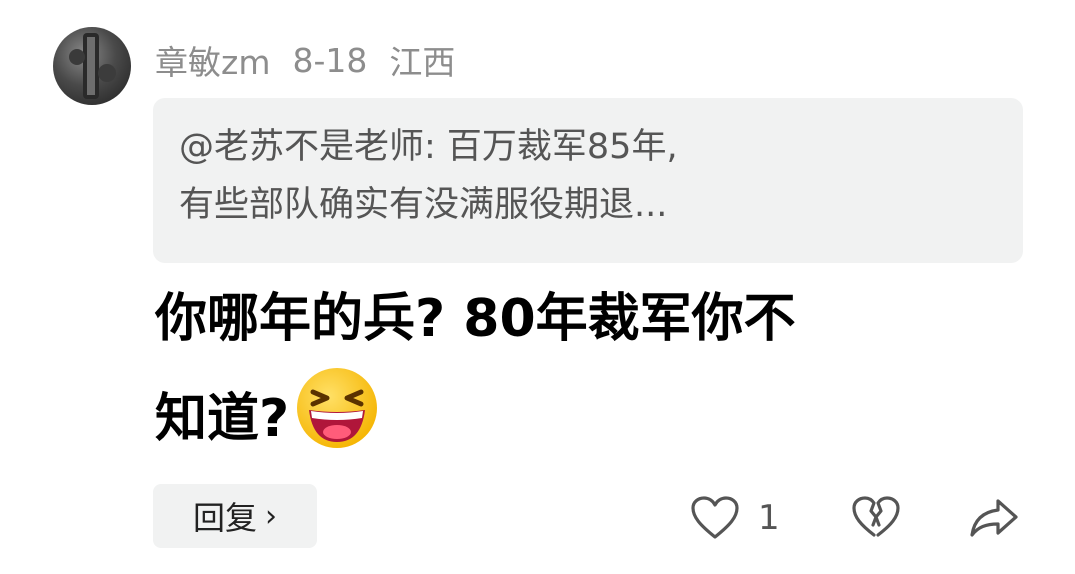  Describe the element at coordinates (428, 147) in the screenshot. I see `quoted-comment-line: @老苏不是老师: 百万裁军85年,` at that location.